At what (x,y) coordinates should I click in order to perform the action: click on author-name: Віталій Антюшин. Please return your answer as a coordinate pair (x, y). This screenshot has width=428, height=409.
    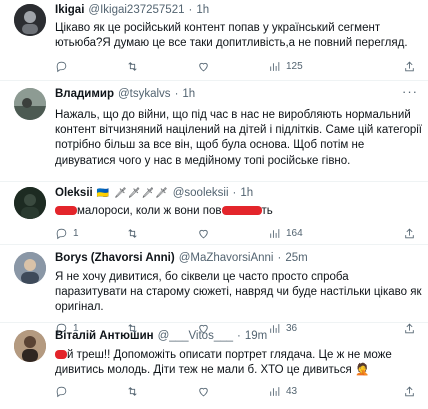
    Looking at the image, I should click on (104, 336).